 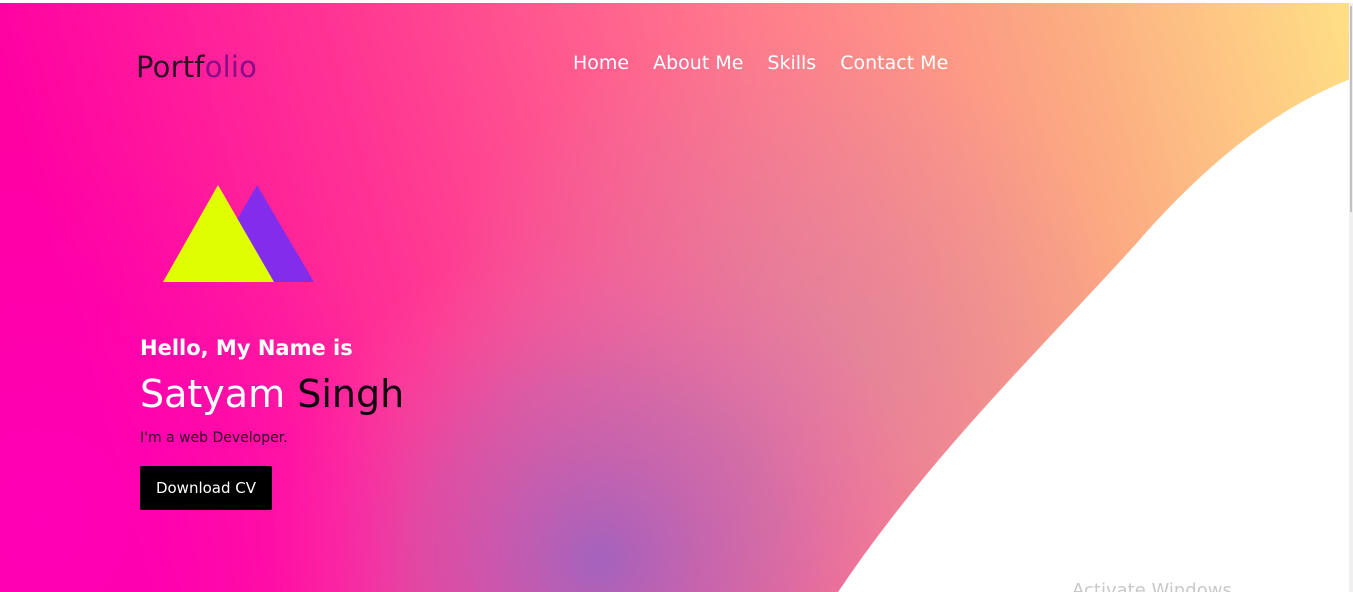 I want to click on logo-text-primary: Portf, so click(x=170, y=67).